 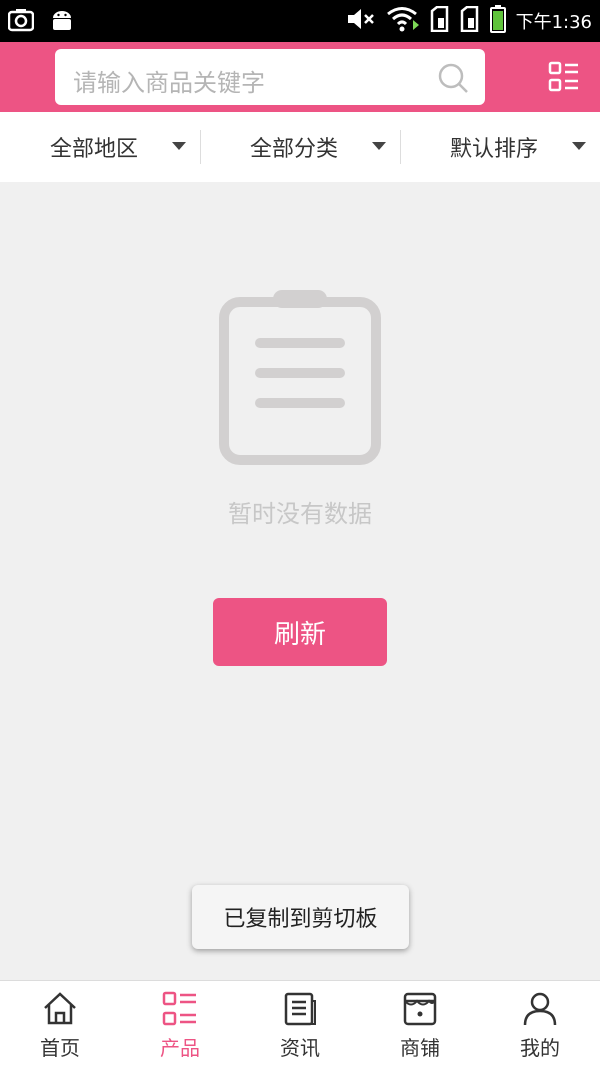 What do you see at coordinates (300, 632) in the screenshot?
I see `refresh-button: 刷新` at bounding box center [300, 632].